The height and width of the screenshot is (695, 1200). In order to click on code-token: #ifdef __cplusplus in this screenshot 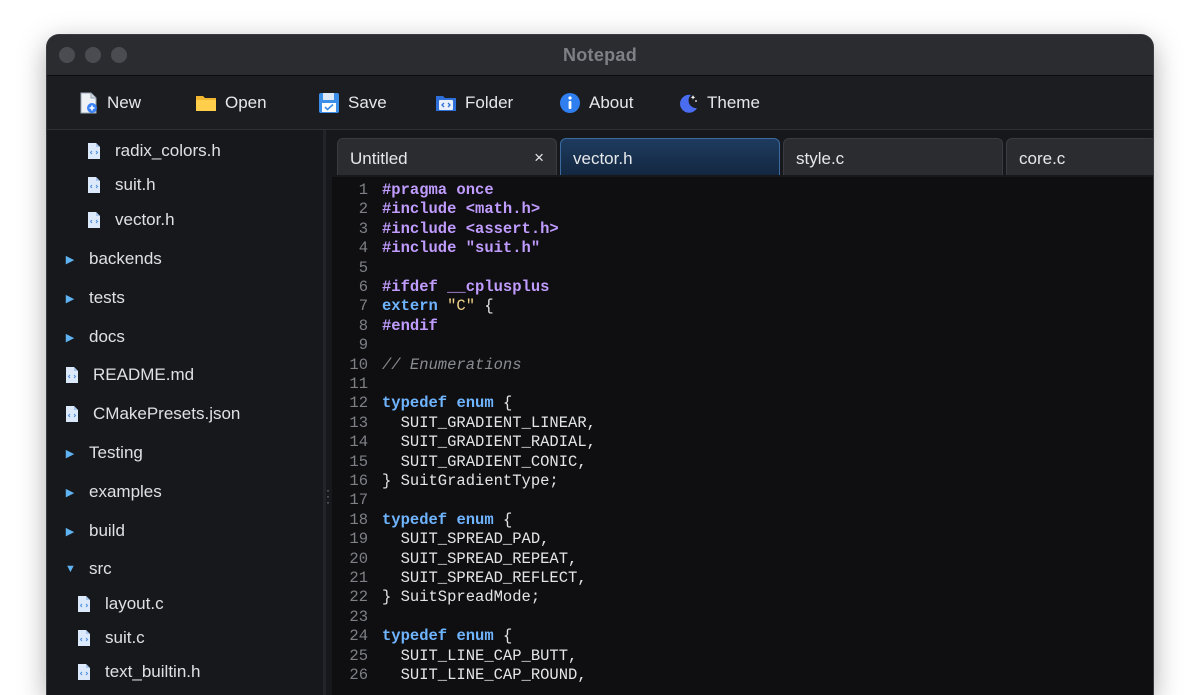, I will do `click(466, 287)`.